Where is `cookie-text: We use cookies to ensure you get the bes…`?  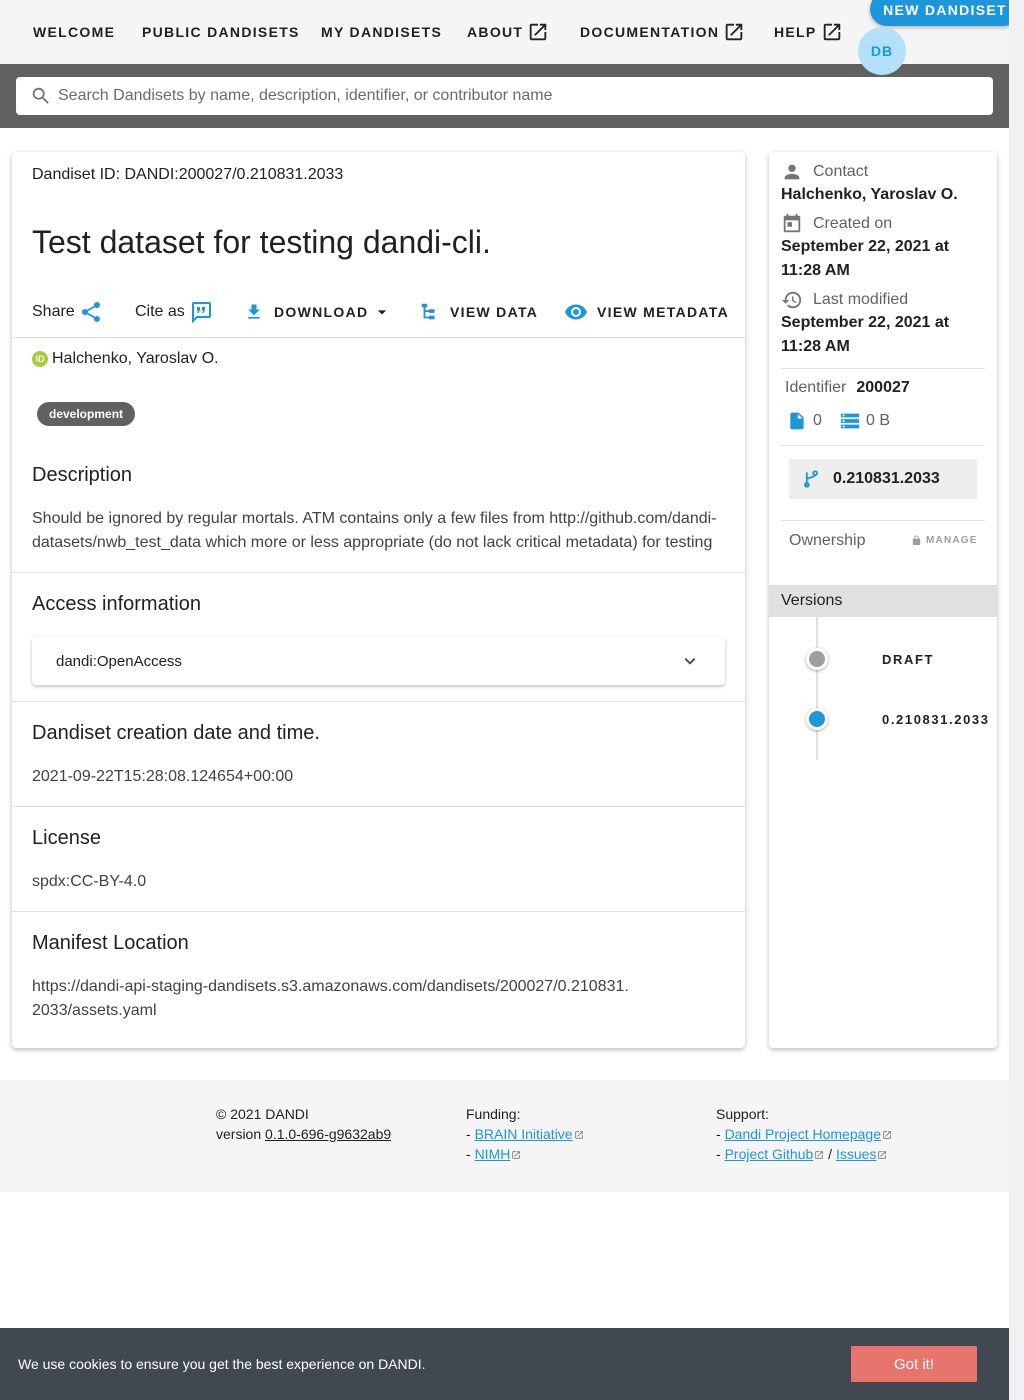 cookie-text: We use cookies to ensure you get the bes… is located at coordinates (222, 1364).